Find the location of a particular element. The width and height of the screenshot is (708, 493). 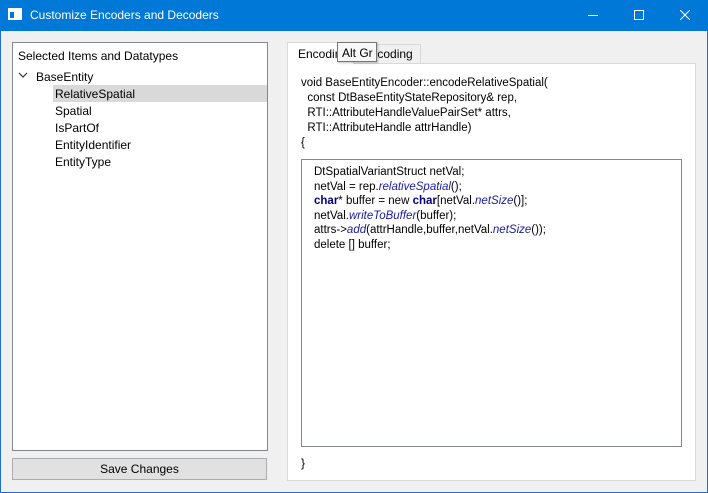

tree-item-baseentity: BaseEntity is located at coordinates (141, 76).